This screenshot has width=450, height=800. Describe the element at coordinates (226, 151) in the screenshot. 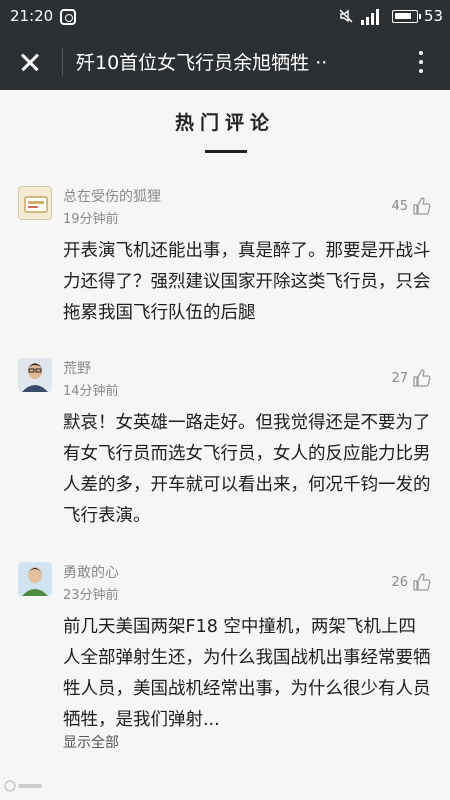

I see `heading-underline` at that location.